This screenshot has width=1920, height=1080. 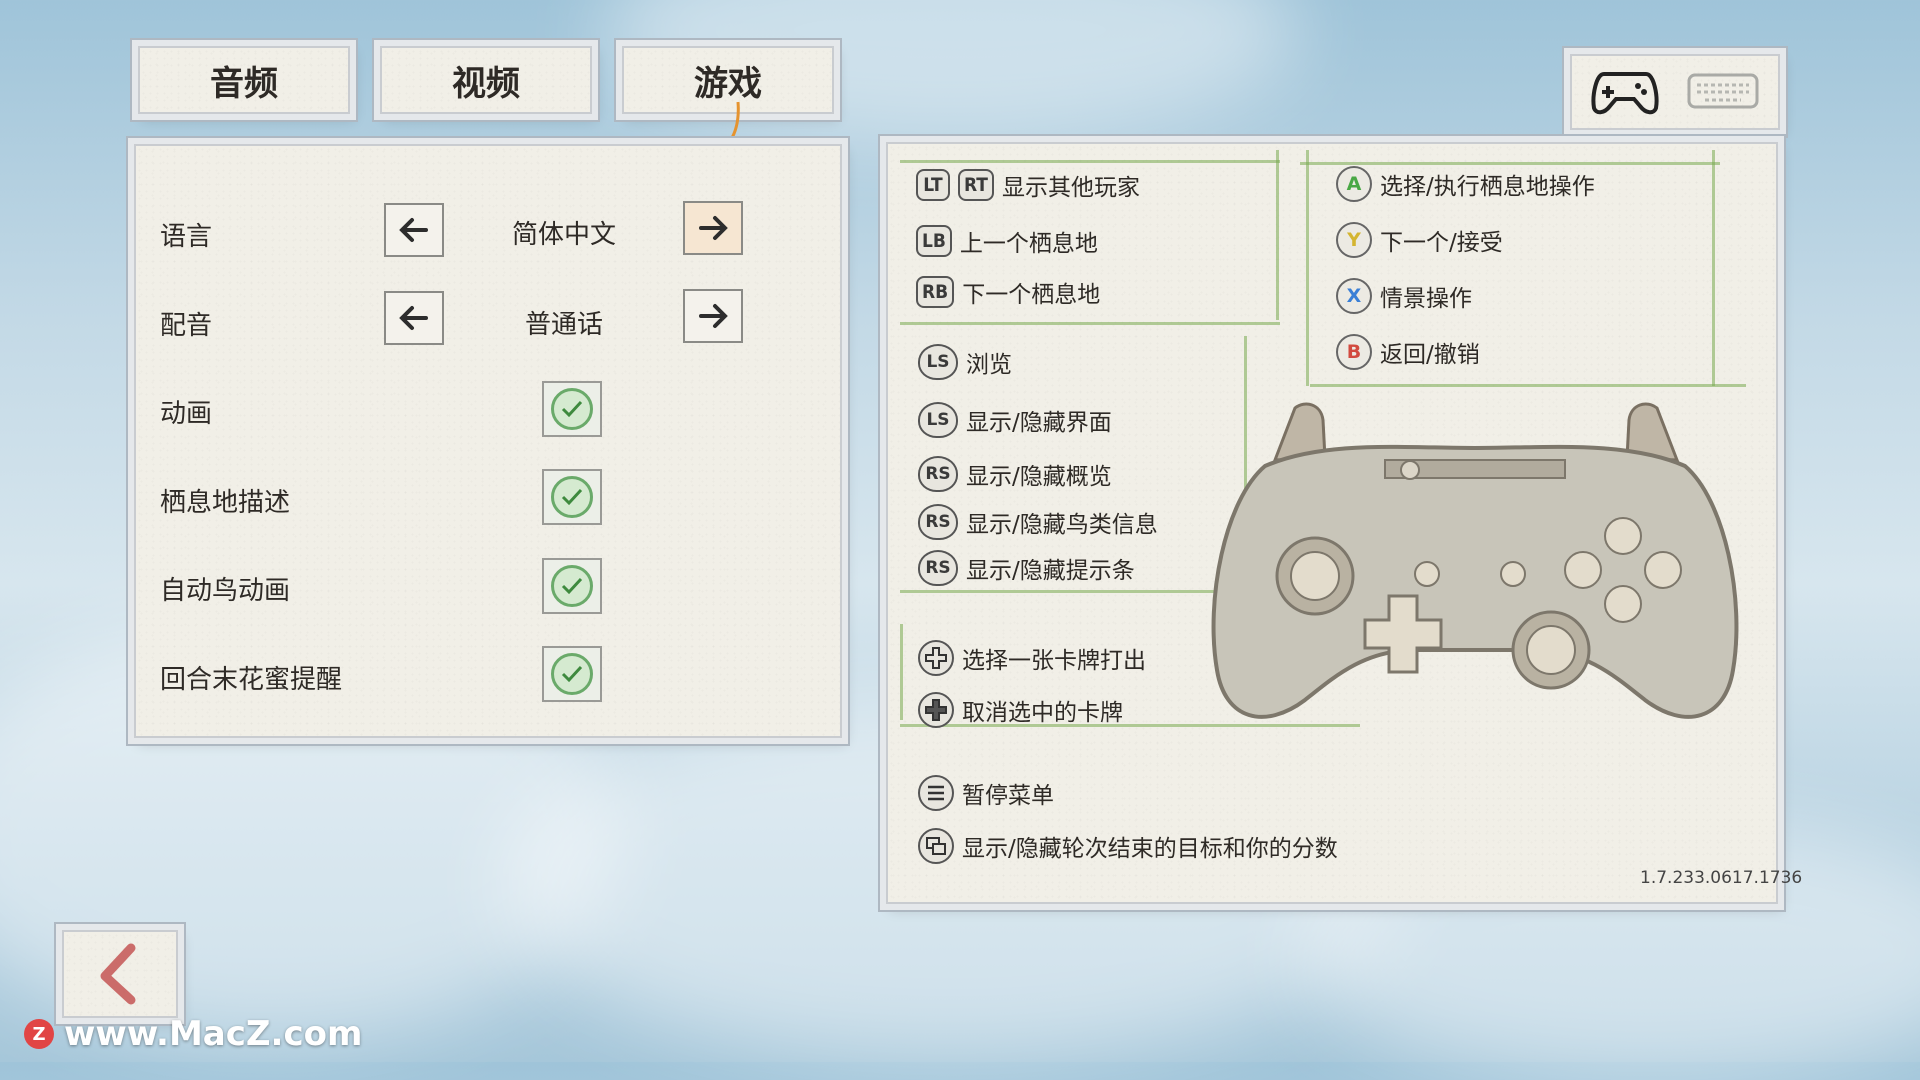 What do you see at coordinates (1354, 352) in the screenshot?
I see `b-button-icon: B` at bounding box center [1354, 352].